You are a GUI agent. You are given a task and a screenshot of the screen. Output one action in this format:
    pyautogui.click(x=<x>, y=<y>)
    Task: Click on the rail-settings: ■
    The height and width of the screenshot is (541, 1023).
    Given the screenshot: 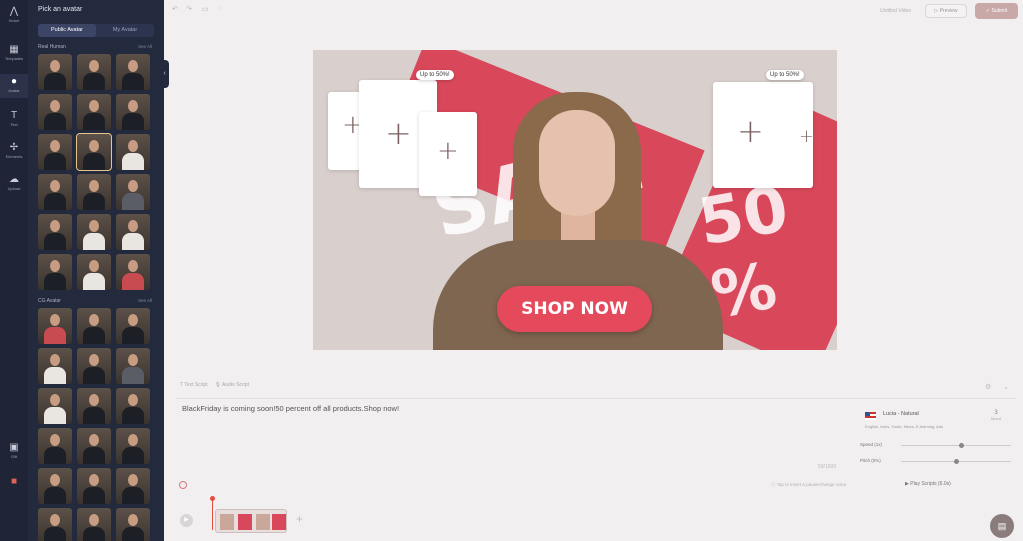 What is the action you would take?
    pyautogui.click(x=14, y=482)
    